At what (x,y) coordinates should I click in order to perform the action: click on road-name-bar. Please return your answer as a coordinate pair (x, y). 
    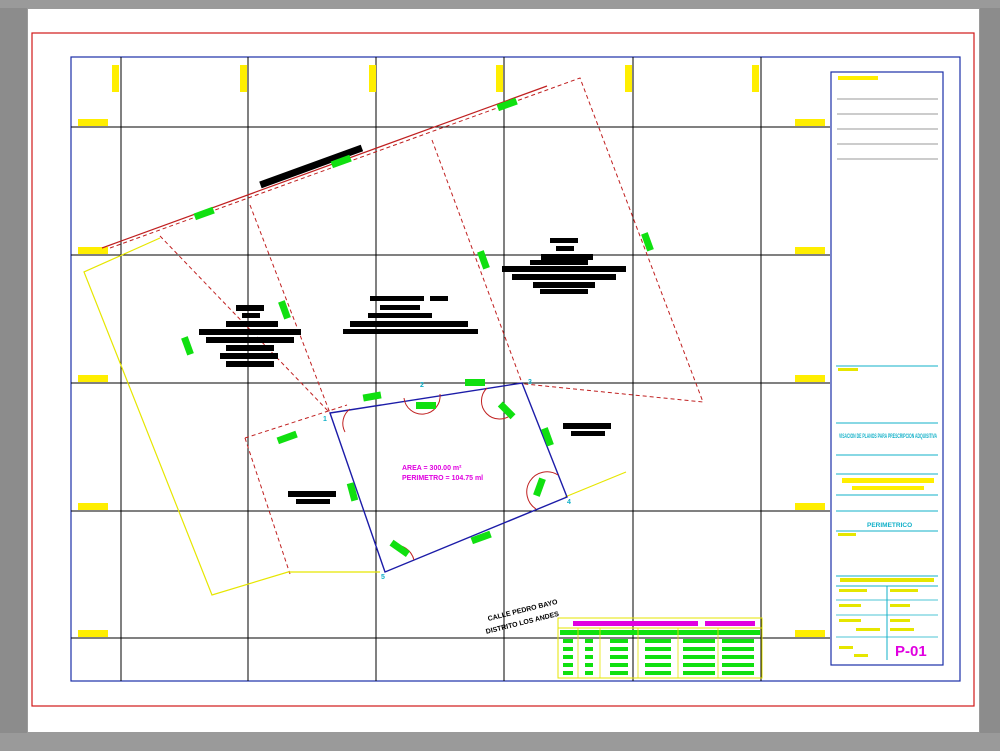
    Looking at the image, I should click on (311, 166).